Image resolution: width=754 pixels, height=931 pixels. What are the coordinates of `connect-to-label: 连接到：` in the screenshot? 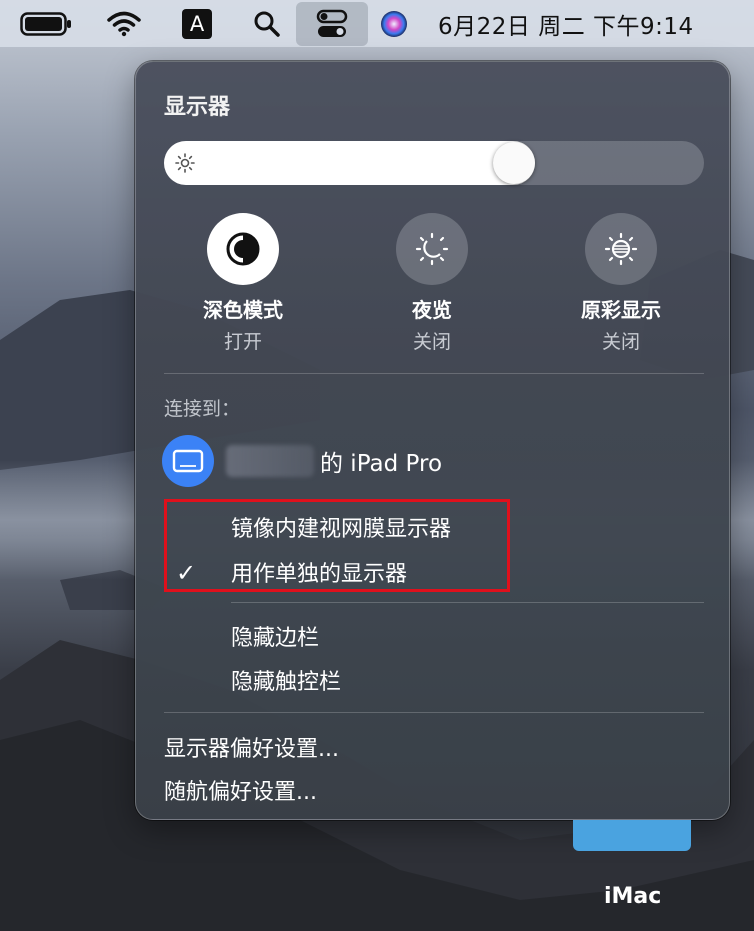 It's located at (202, 409).